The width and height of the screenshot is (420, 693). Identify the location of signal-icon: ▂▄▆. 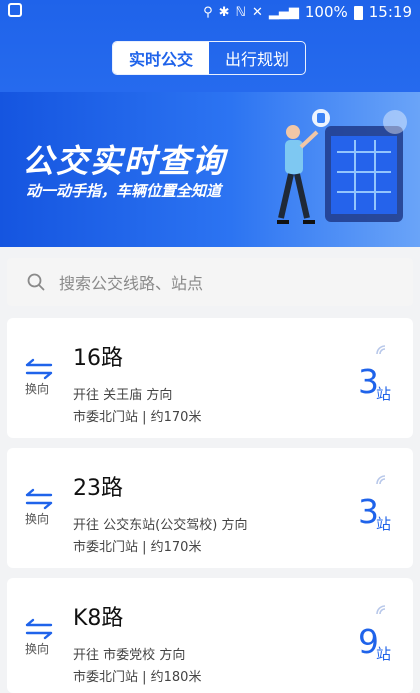
(283, 12).